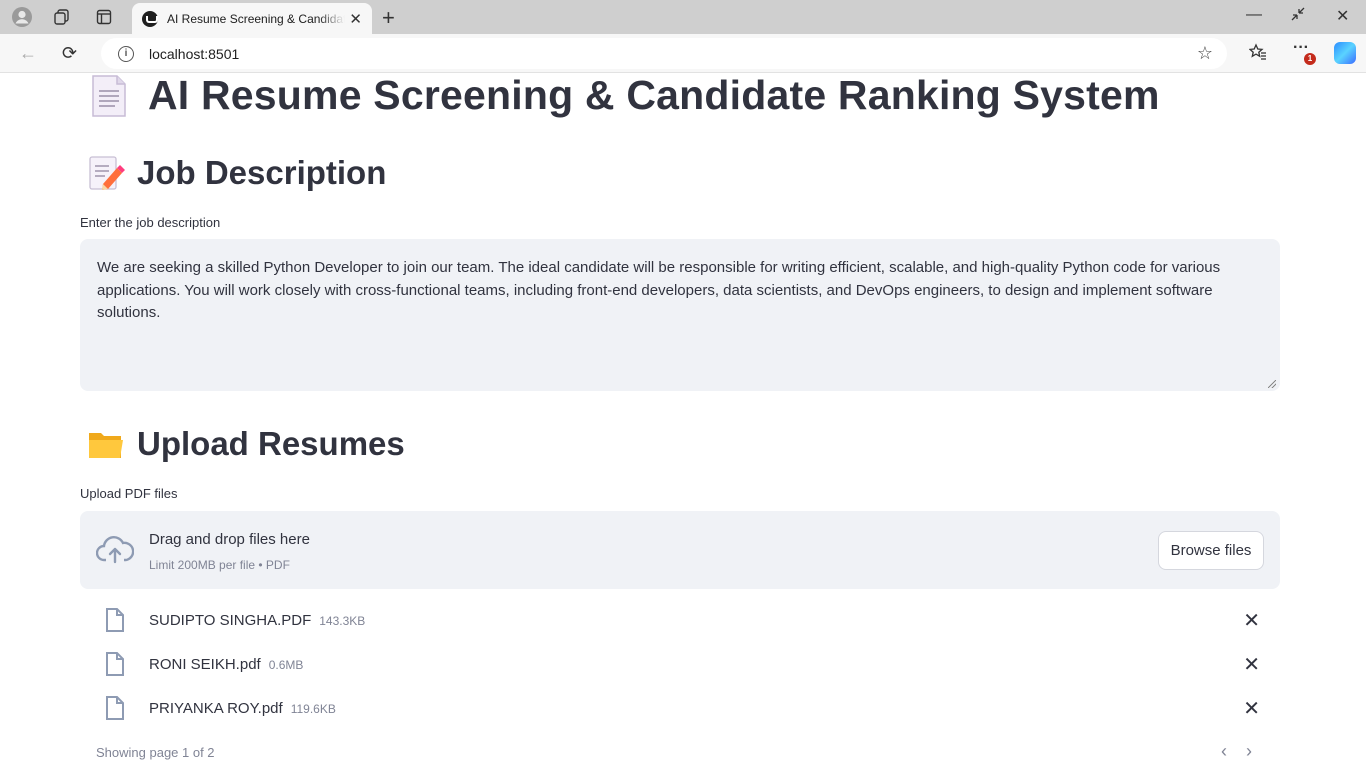 The height and width of the screenshot is (768, 1366). Describe the element at coordinates (150, 18) in the screenshot. I see `streamlit-favicon-icon` at that location.